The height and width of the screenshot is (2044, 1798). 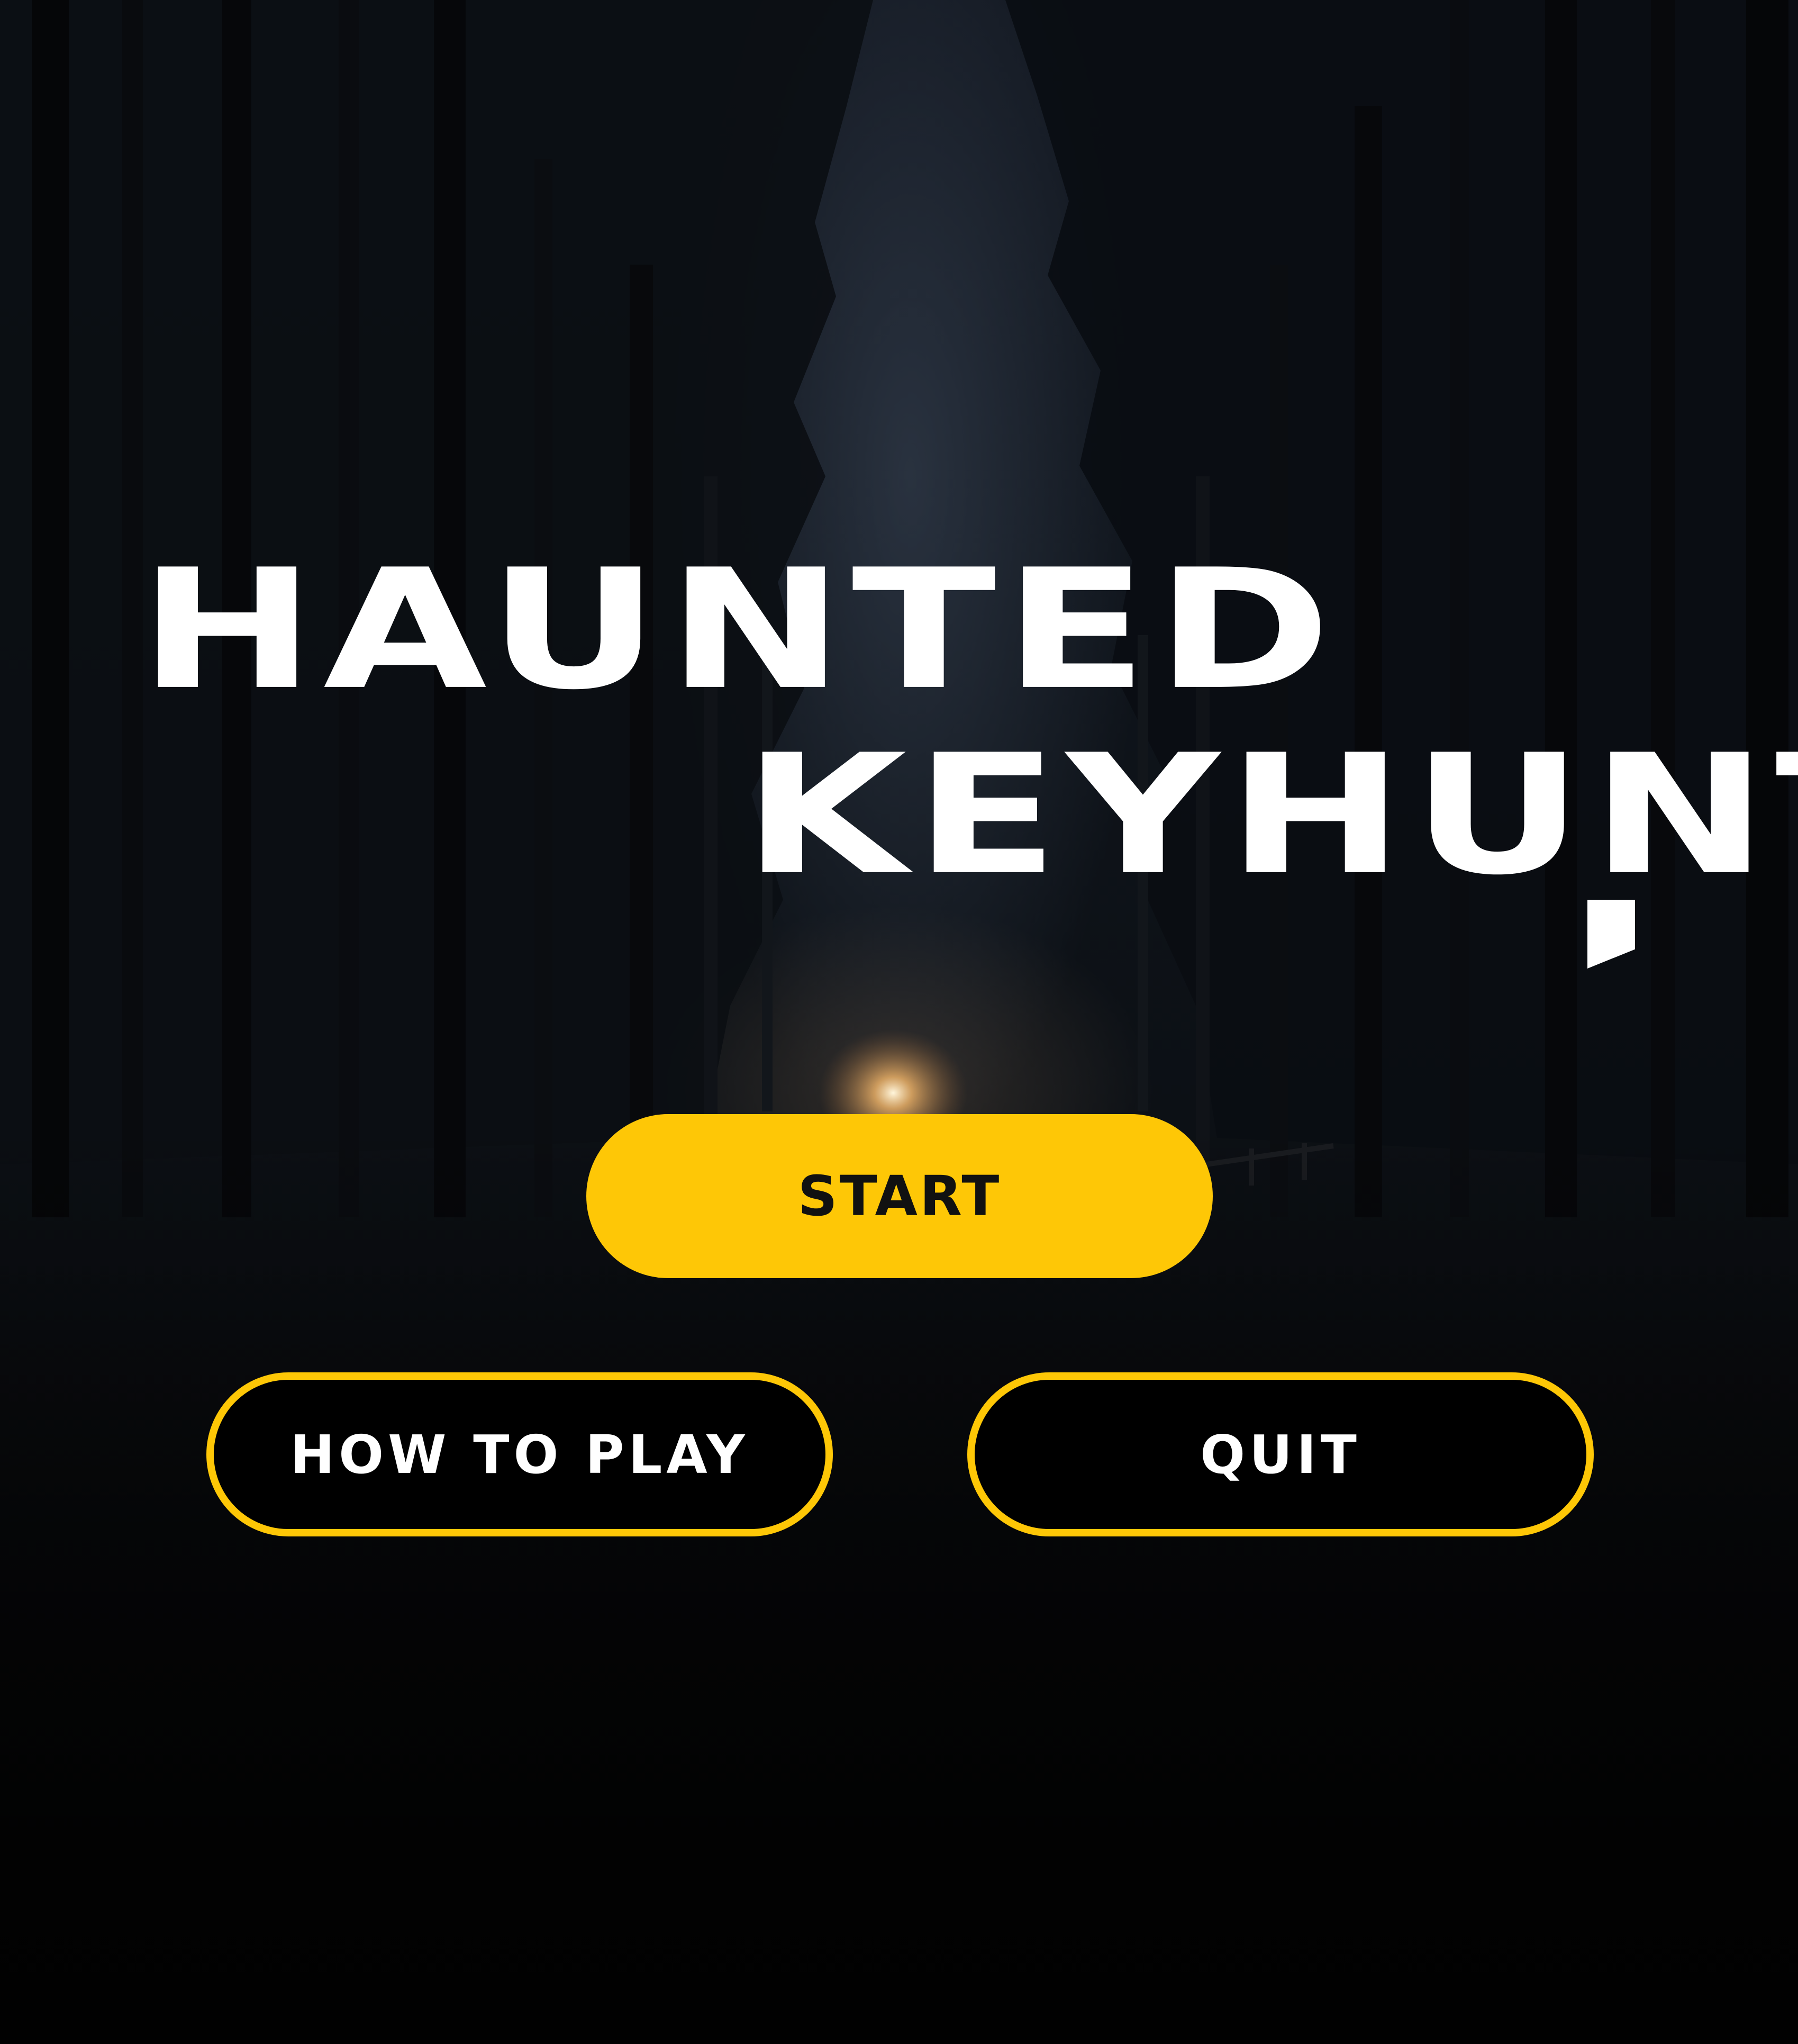 What do you see at coordinates (899, 1196) in the screenshot?
I see `start-button: START` at bounding box center [899, 1196].